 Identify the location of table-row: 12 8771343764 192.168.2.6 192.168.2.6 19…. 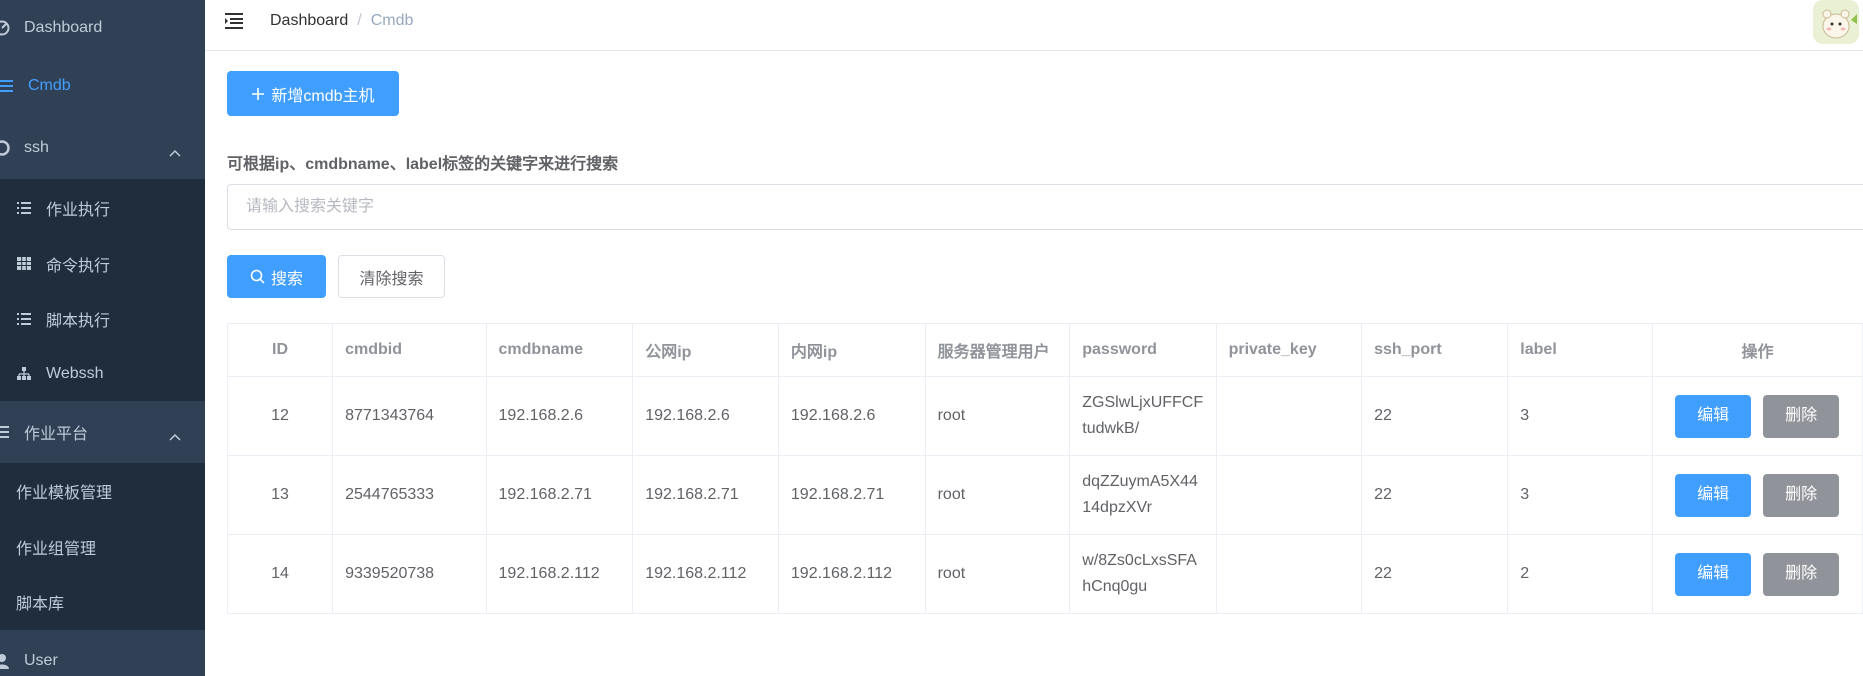
(1044, 416).